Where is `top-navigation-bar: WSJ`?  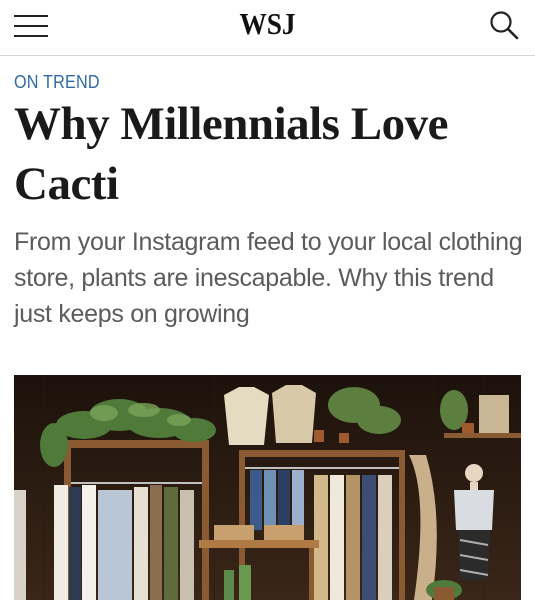 top-navigation-bar: WSJ is located at coordinates (267, 28).